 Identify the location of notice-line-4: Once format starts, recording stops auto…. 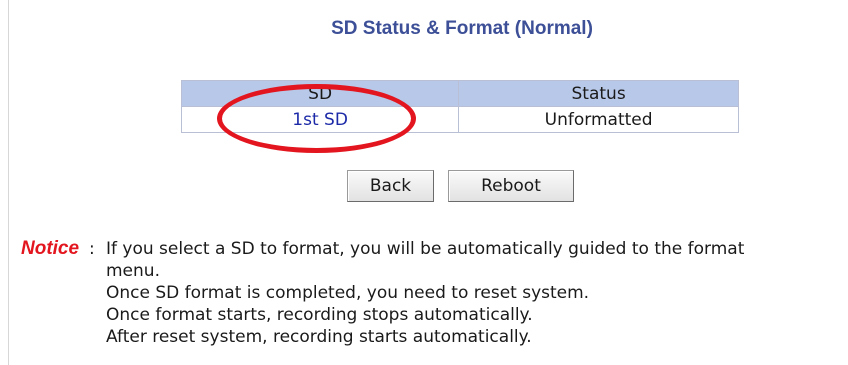
(319, 315).